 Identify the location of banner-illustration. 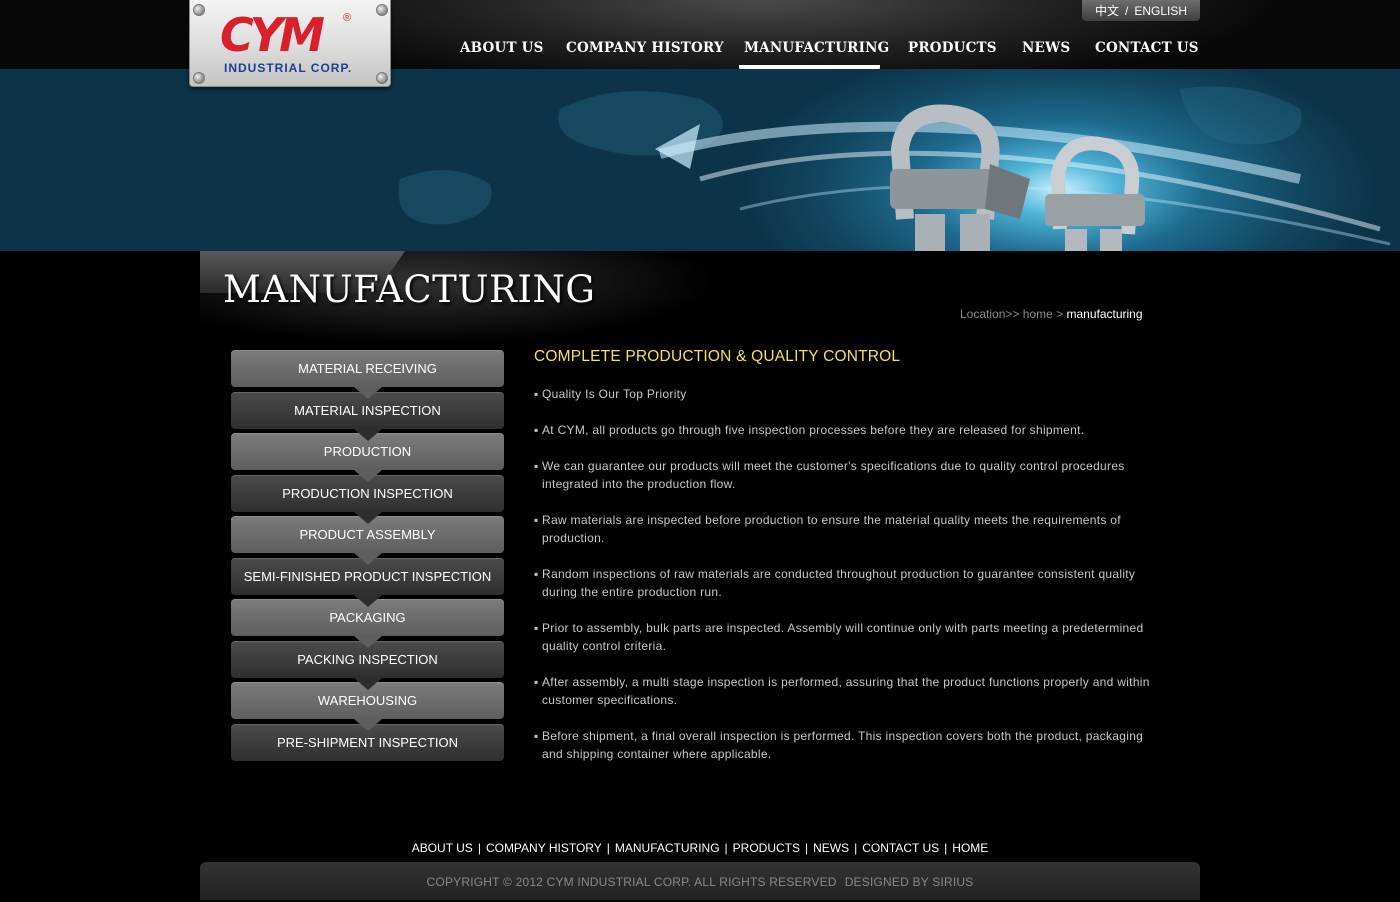
(894, 168).